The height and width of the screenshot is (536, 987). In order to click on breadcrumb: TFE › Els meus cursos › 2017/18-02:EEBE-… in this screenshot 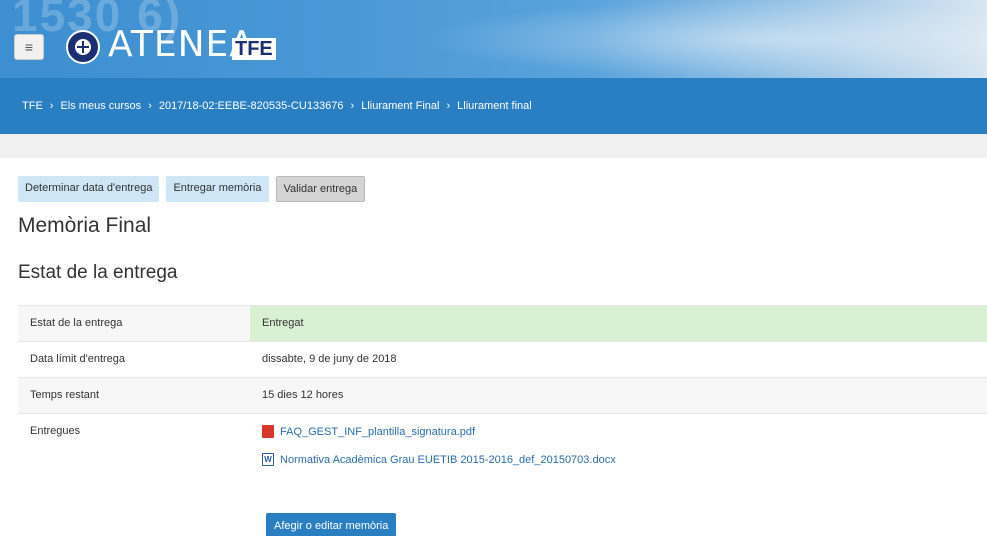, I will do `click(493, 106)`.